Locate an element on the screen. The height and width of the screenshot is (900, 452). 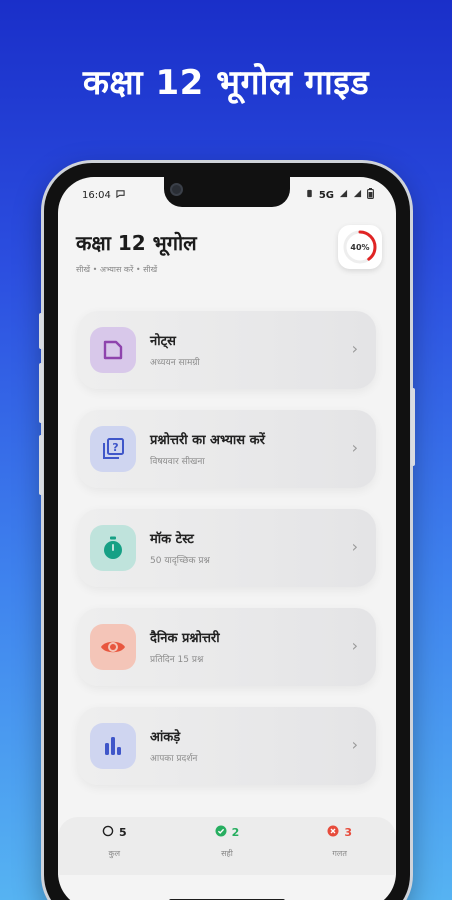
stat-count: 2 is located at coordinates (235, 832).